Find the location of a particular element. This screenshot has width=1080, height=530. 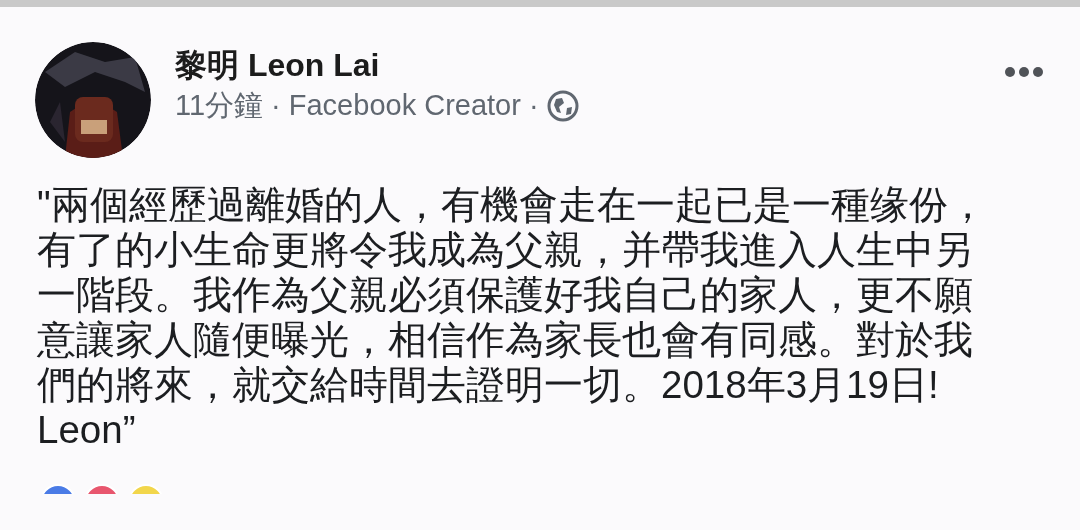

app-name: Facebook Creator is located at coordinates (404, 106).